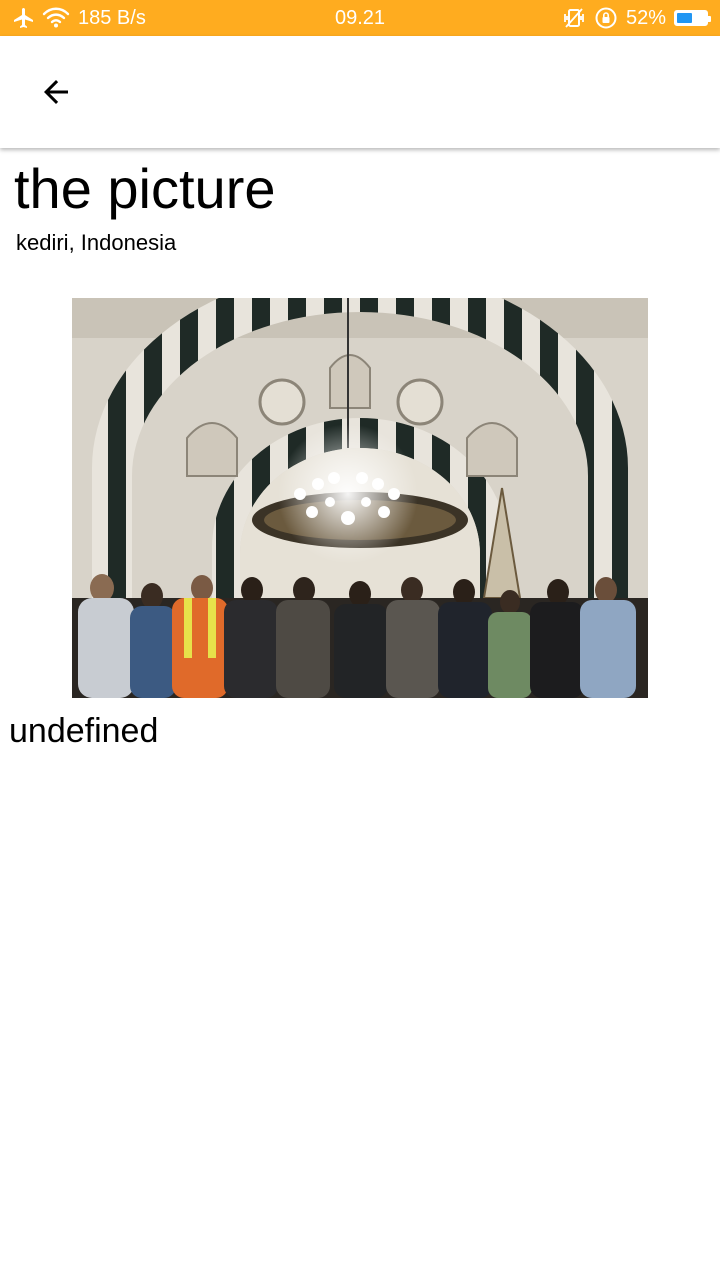 The height and width of the screenshot is (1280, 720). I want to click on battery-icon, so click(692, 18).